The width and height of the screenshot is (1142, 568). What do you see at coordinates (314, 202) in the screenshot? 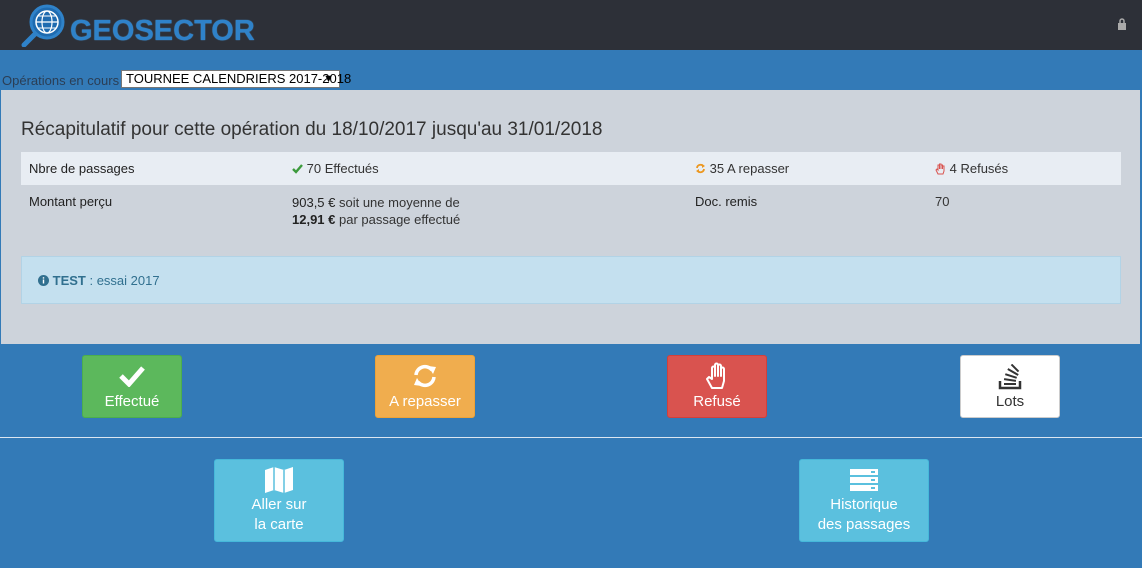
I see `amount-value: 903,5 €` at bounding box center [314, 202].